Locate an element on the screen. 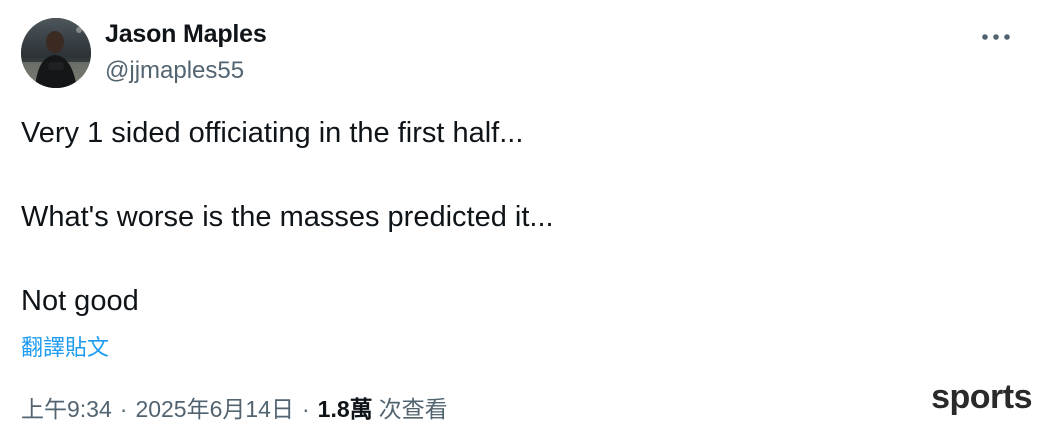 The width and height of the screenshot is (1046, 430). views-label: 次查看 is located at coordinates (413, 409).